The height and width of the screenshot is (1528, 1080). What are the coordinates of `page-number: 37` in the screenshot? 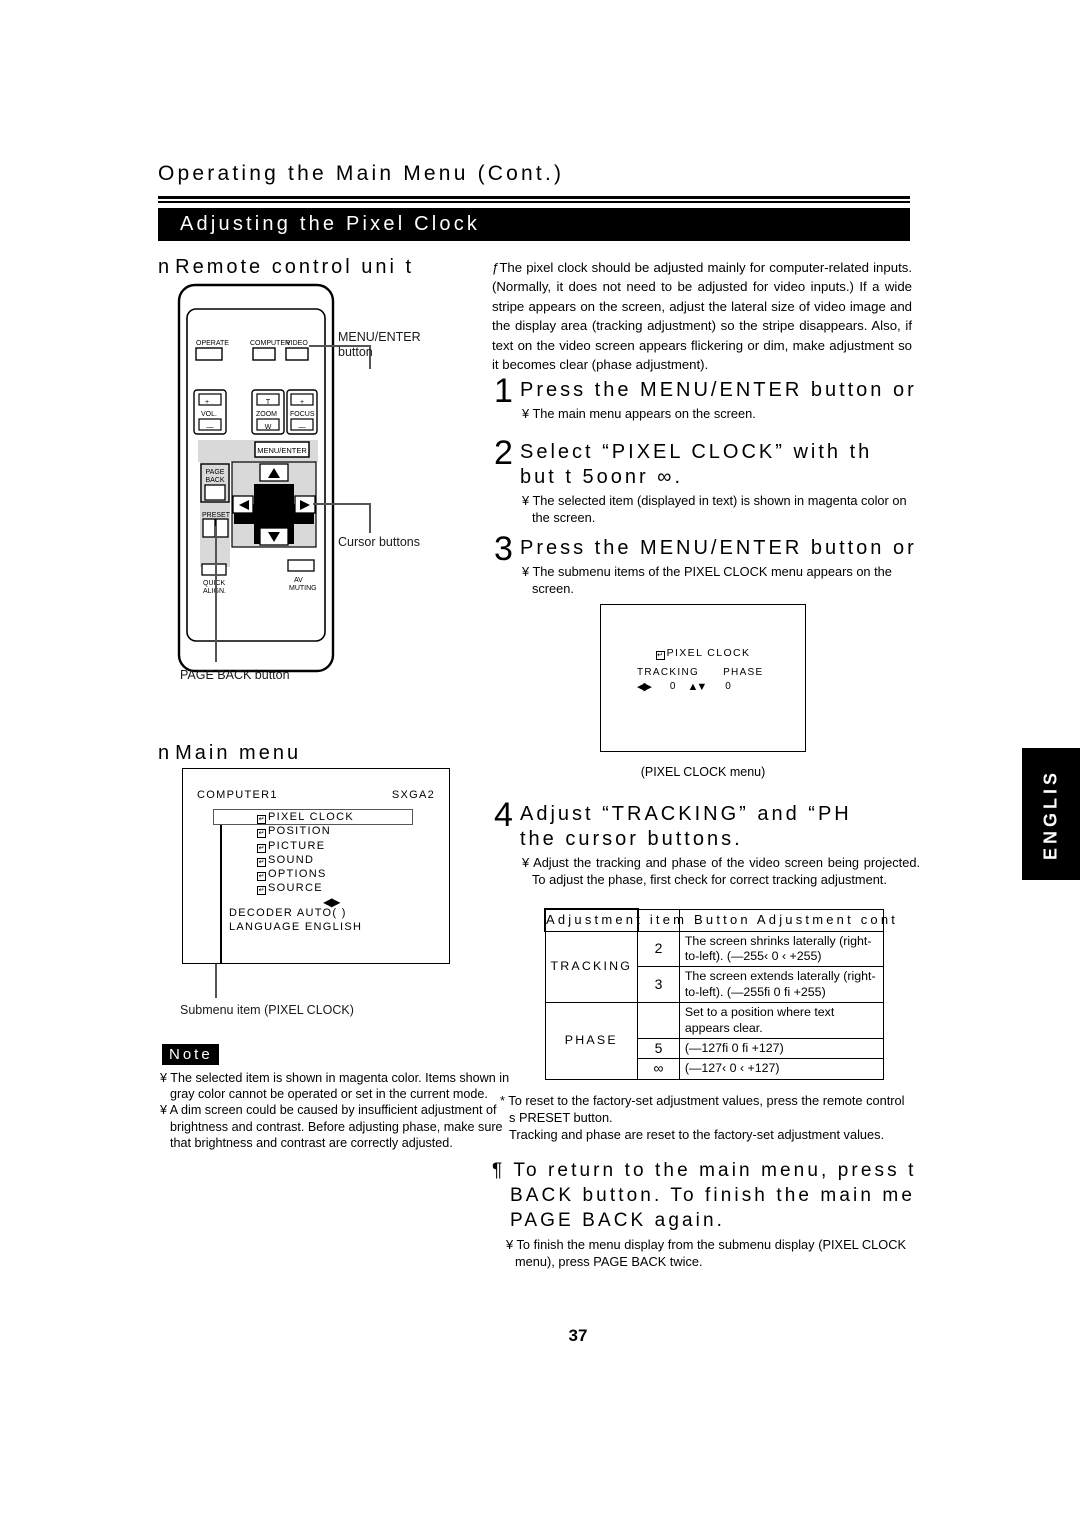 It's located at (540, 1336).